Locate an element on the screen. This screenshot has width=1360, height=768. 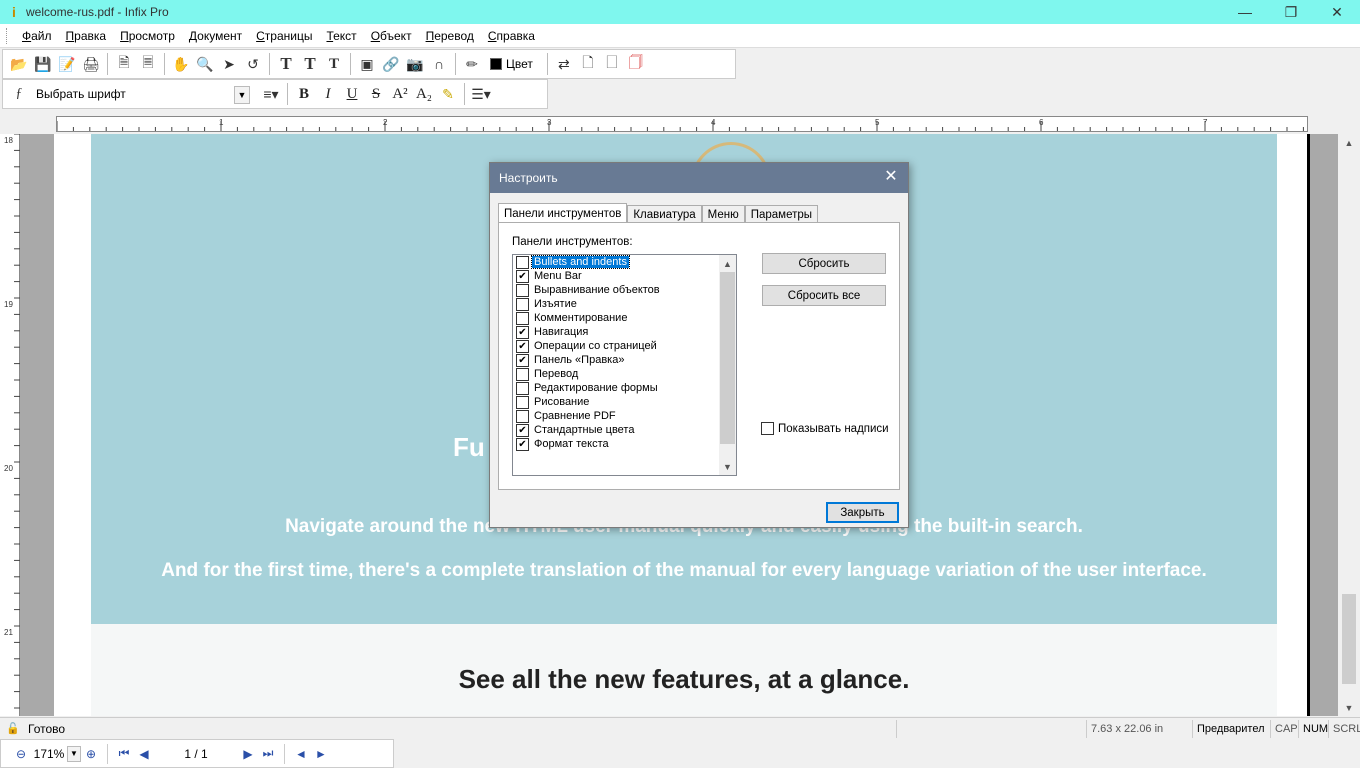
color-swatch is located at coordinates (496, 64).